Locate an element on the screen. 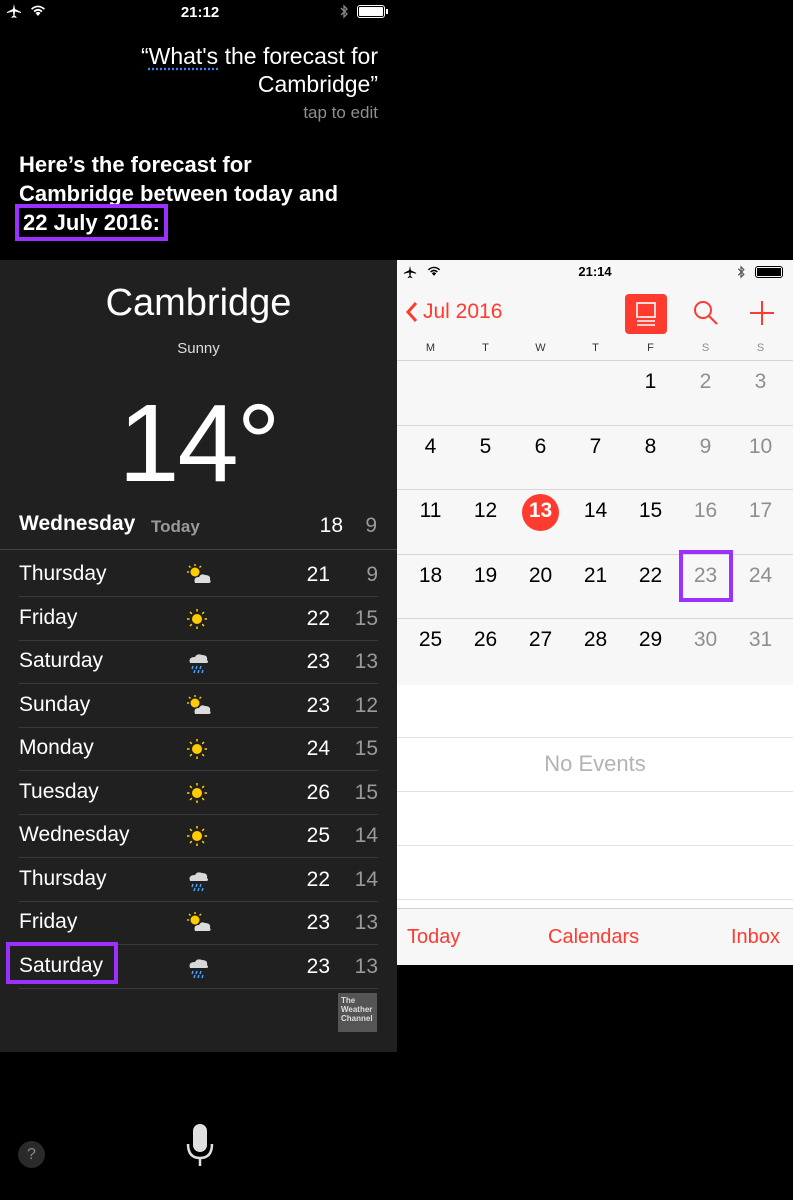 Image resolution: width=793 pixels, height=1200 pixels. calendar-day: 5 is located at coordinates (485, 447).